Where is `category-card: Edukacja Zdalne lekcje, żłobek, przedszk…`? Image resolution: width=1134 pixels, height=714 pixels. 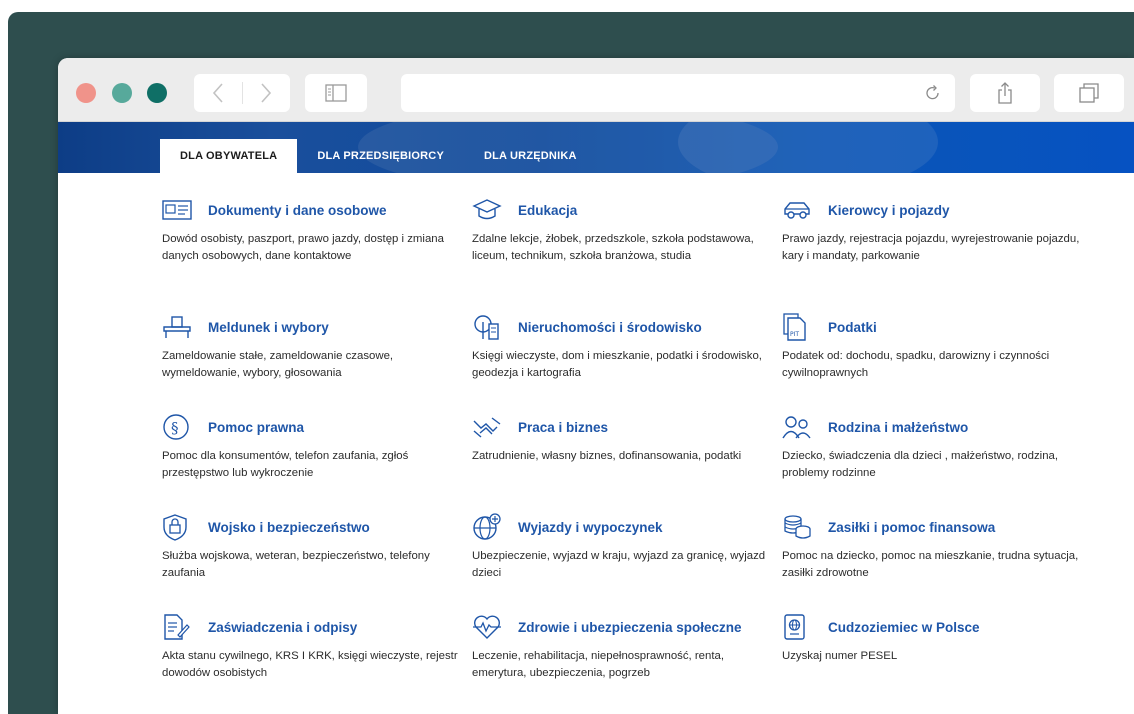 category-card: Edukacja Zdalne lekcje, żłobek, przedszk… is located at coordinates (622, 230).